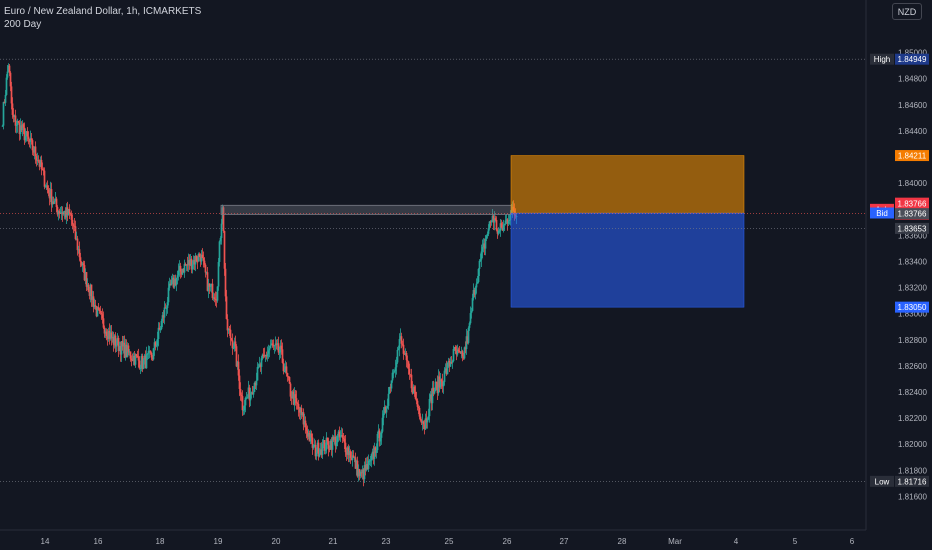 This screenshot has height=550, width=932. What do you see at coordinates (912, 288) in the screenshot?
I see `y-tick-label: 1.83200` at bounding box center [912, 288].